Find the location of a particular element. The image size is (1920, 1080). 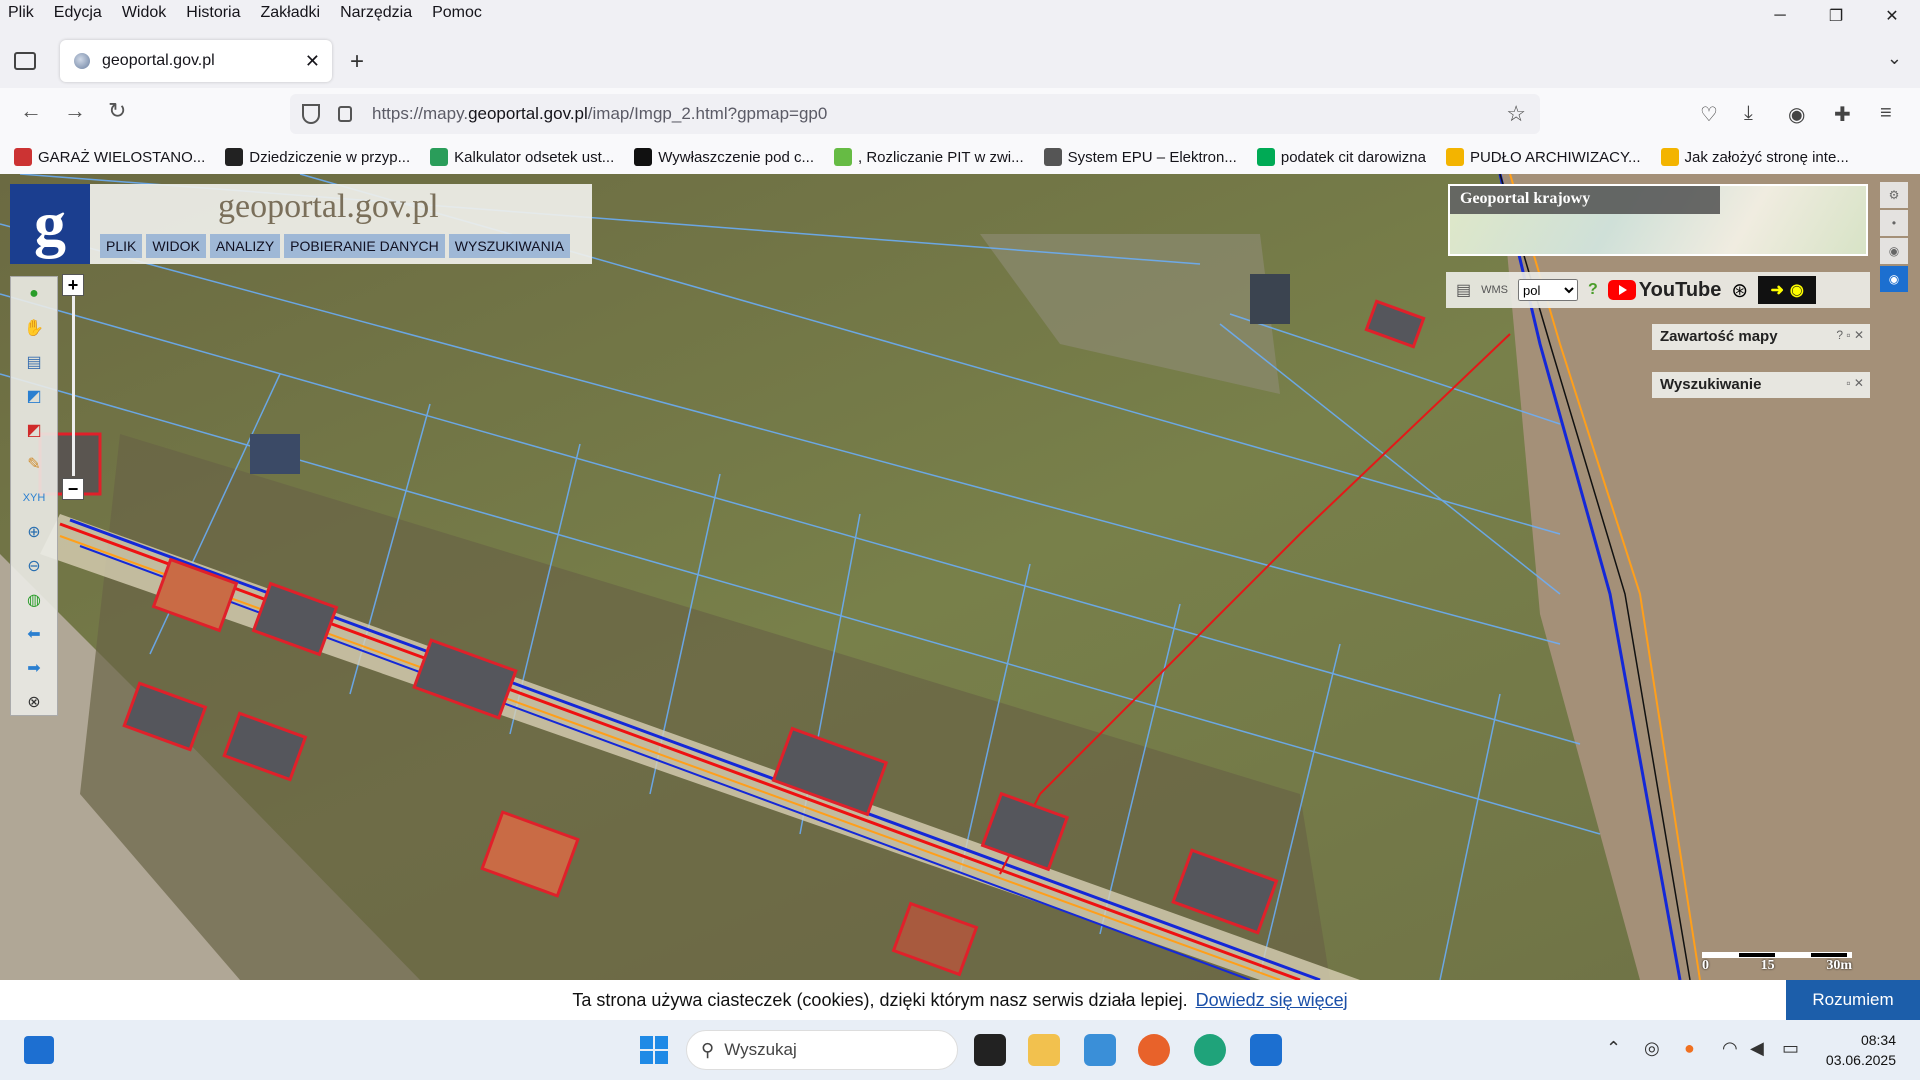

volume-icon: ◀ is located at coordinates (1757, 1048).